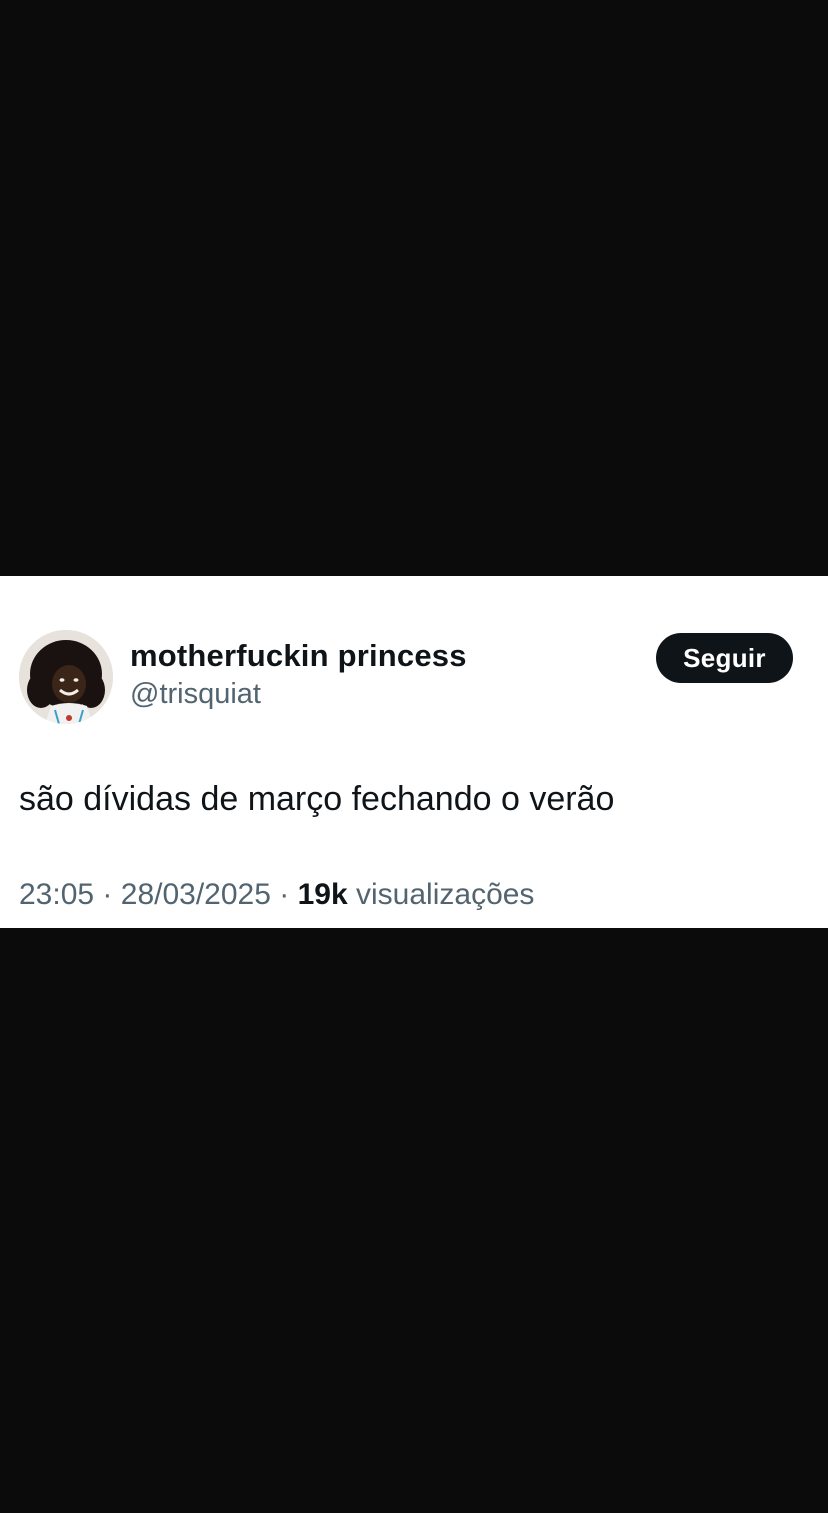  Describe the element at coordinates (445, 894) in the screenshot. I see `views-label: visualizações` at that location.